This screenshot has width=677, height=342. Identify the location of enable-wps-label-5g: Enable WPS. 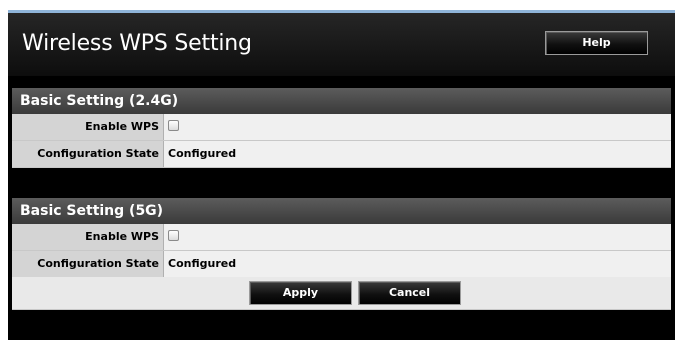
(88, 237).